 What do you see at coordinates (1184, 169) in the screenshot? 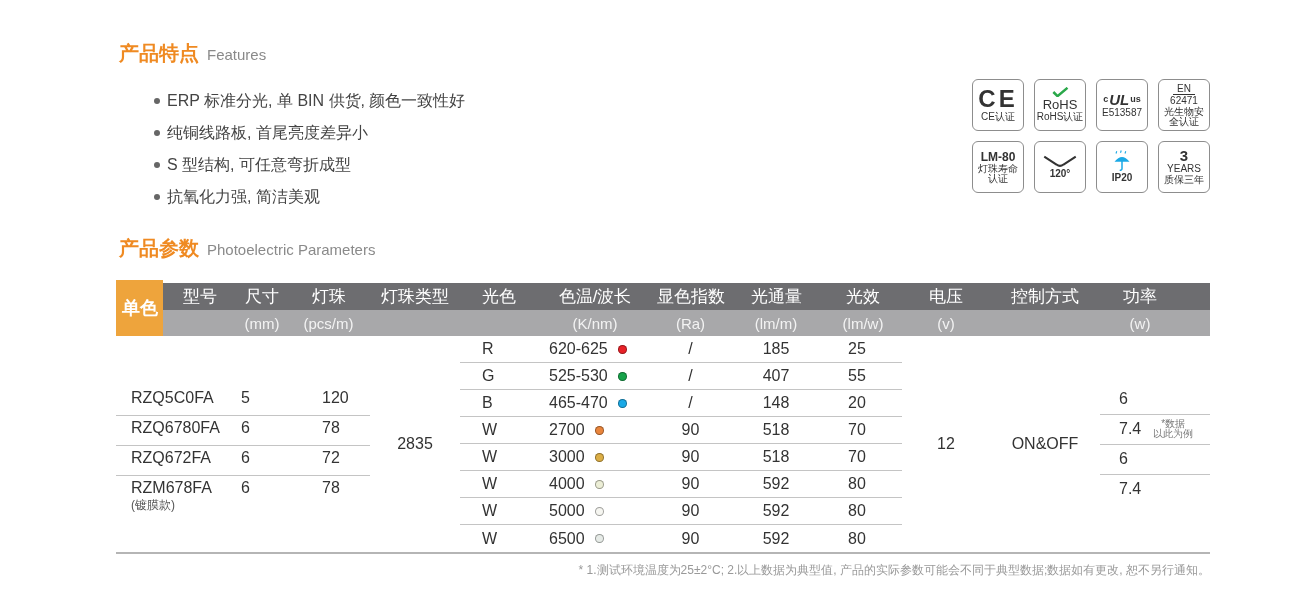
I see `years-label: YEARS` at bounding box center [1184, 169].